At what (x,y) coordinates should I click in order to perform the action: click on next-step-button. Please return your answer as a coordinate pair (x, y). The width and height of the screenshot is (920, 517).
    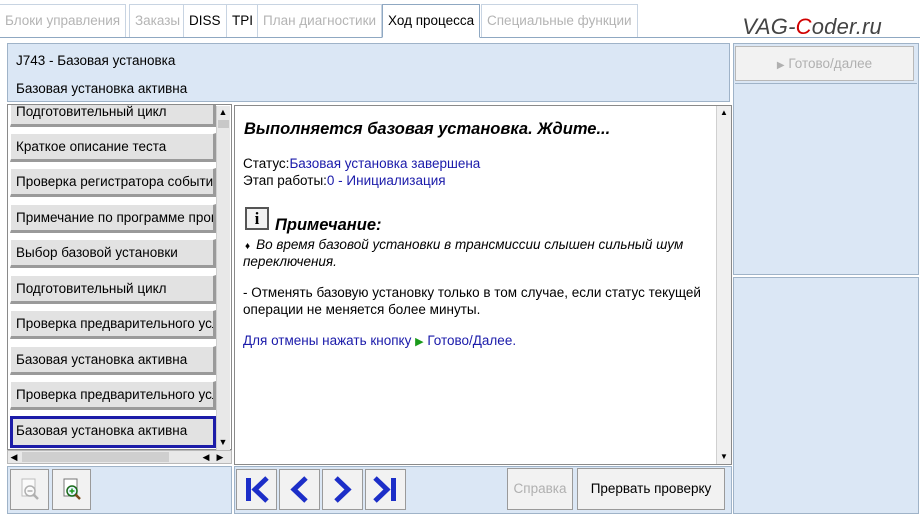
    Looking at the image, I should click on (342, 489).